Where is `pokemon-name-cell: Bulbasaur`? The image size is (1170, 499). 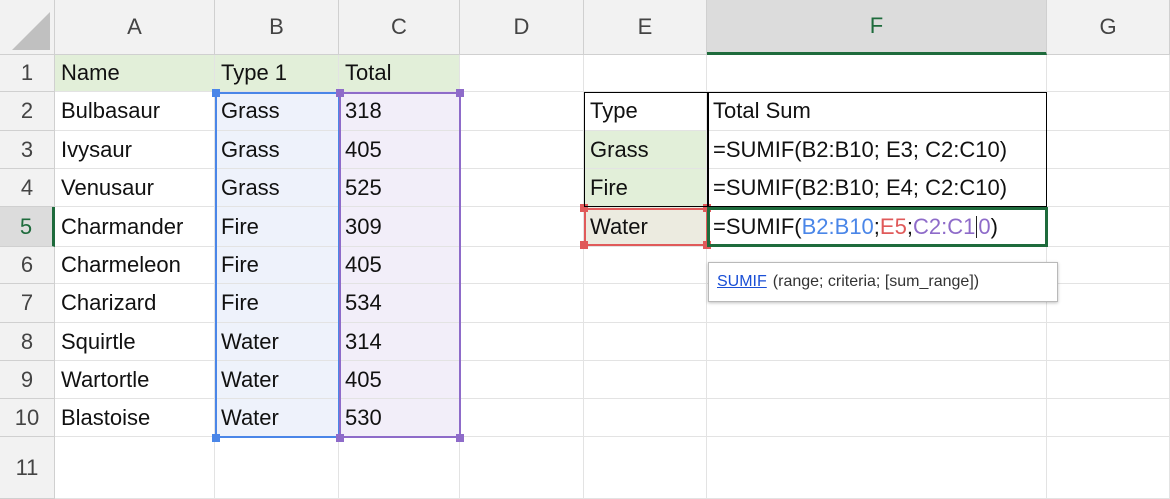 pokemon-name-cell: Bulbasaur is located at coordinates (135, 111).